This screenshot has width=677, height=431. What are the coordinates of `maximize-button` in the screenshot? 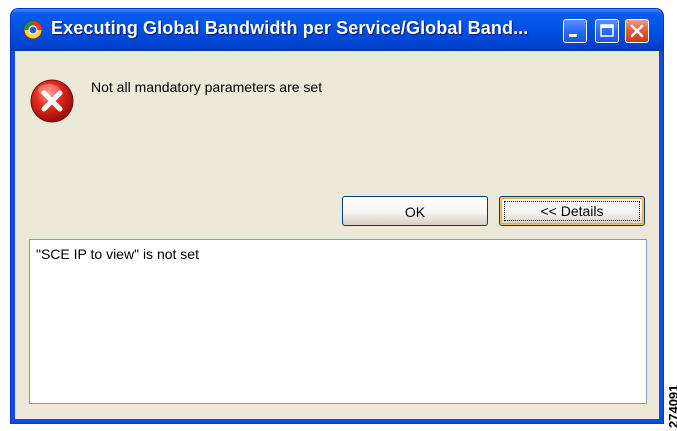 It's located at (607, 31).